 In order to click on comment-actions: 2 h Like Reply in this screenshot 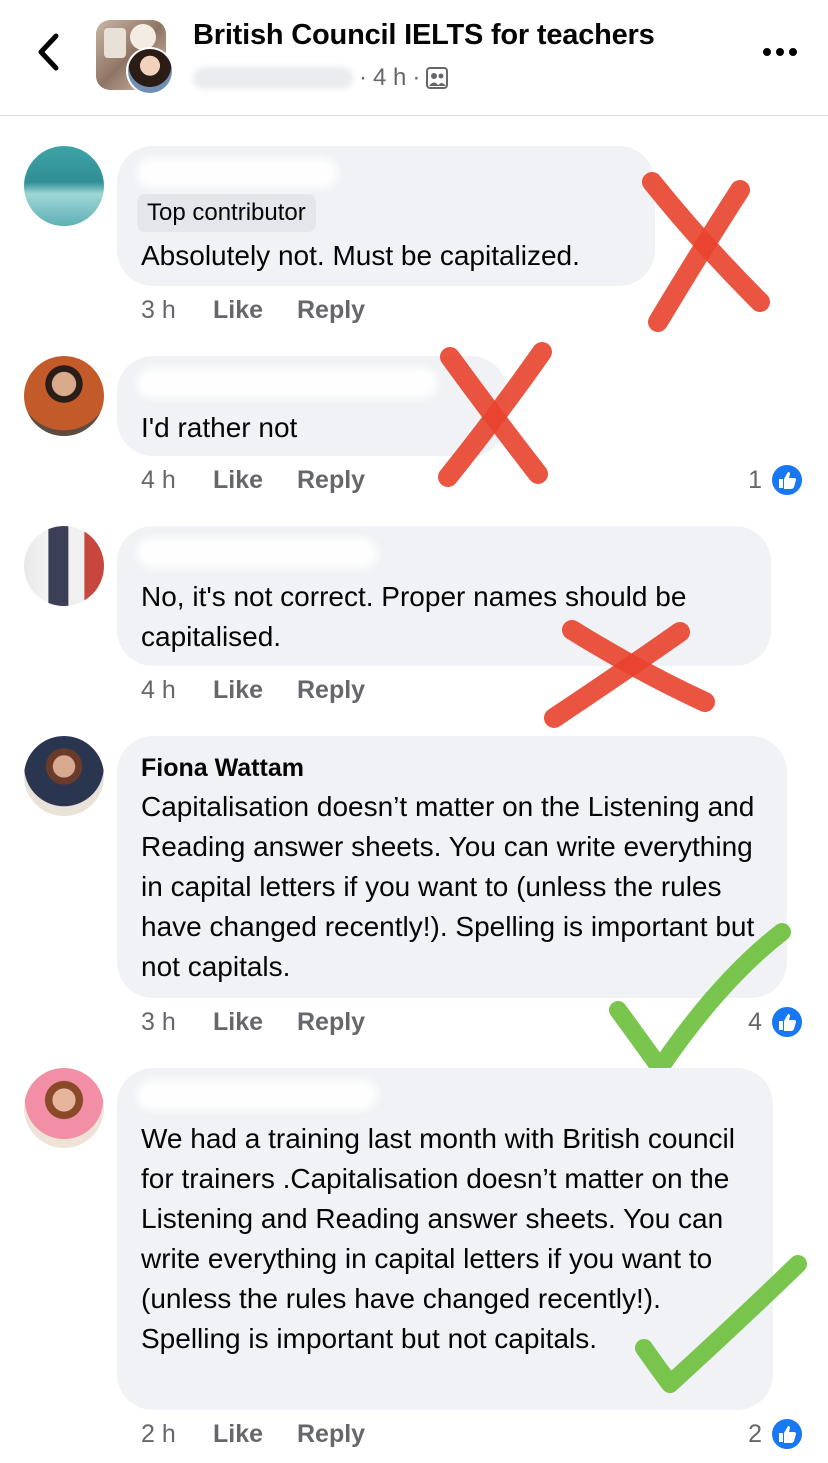, I will do `click(253, 1434)`.